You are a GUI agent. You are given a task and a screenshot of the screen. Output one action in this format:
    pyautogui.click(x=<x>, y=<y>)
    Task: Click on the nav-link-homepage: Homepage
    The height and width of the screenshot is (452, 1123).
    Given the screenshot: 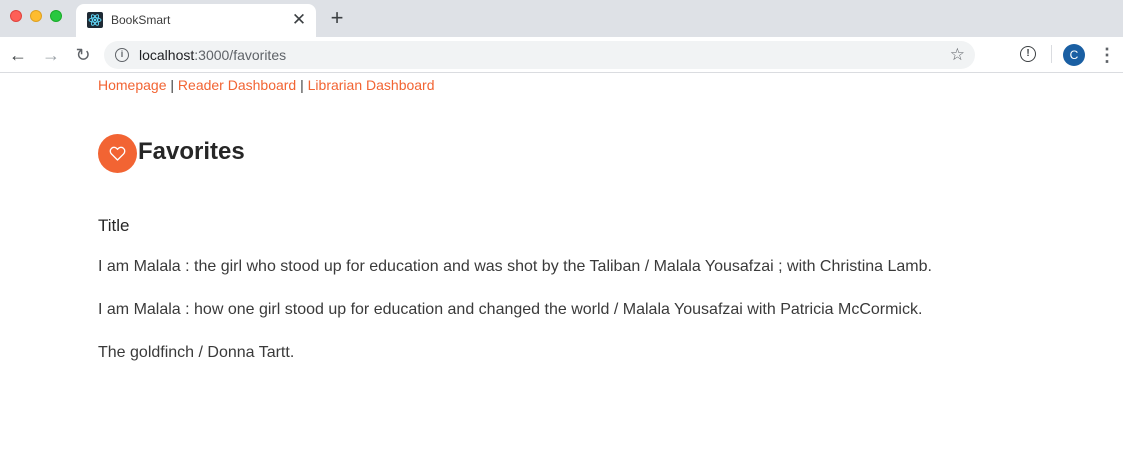 What is the action you would take?
    pyautogui.click(x=132, y=85)
    